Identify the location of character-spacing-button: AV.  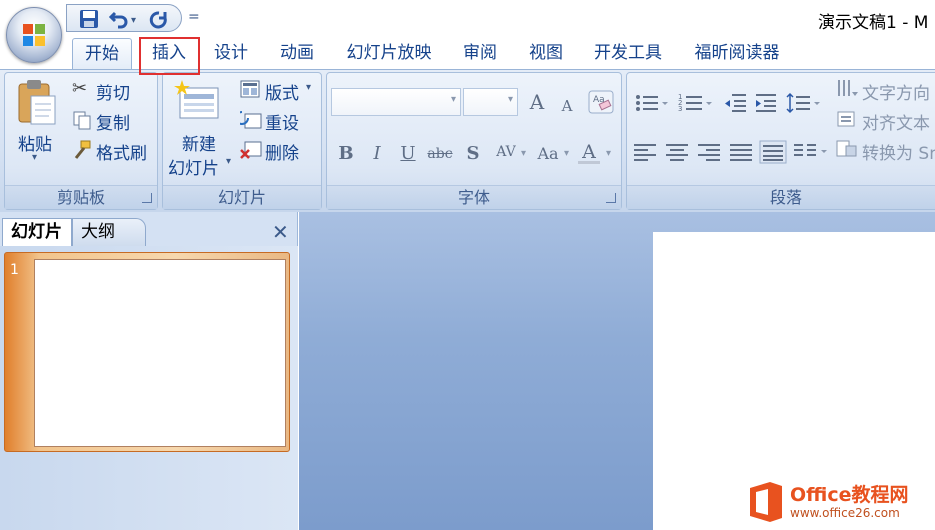
(506, 152).